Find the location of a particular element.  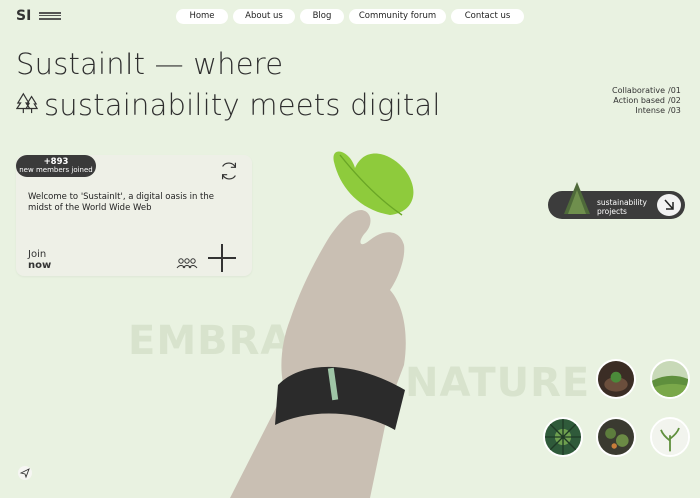

members-badge: +893 new members joined is located at coordinates (56, 166).